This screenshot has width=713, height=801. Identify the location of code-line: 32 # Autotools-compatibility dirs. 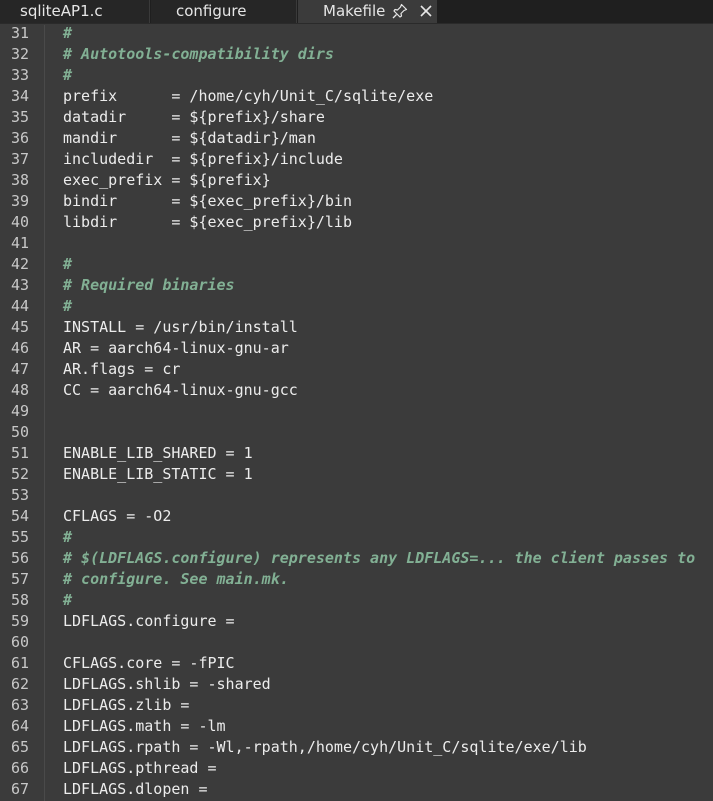
(356, 54).